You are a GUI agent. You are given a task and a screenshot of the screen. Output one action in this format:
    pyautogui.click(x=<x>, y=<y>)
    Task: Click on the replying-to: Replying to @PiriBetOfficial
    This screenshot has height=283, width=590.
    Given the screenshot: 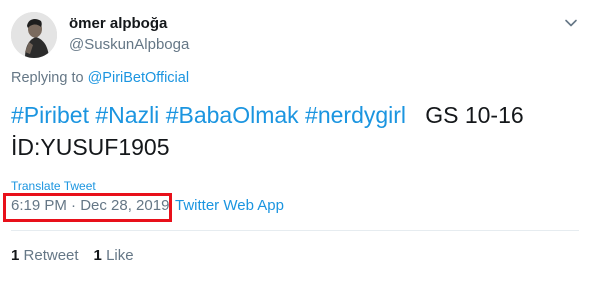 What is the action you would take?
    pyautogui.click(x=100, y=78)
    